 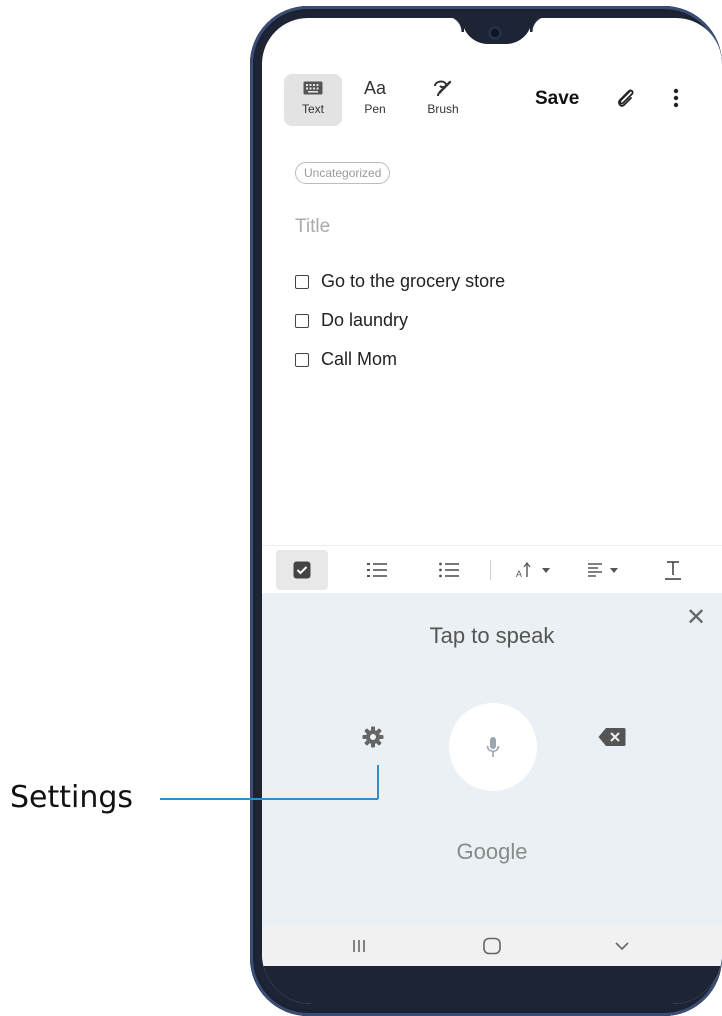 I want to click on pen-mode-button: Aa Pen, so click(x=375, y=100).